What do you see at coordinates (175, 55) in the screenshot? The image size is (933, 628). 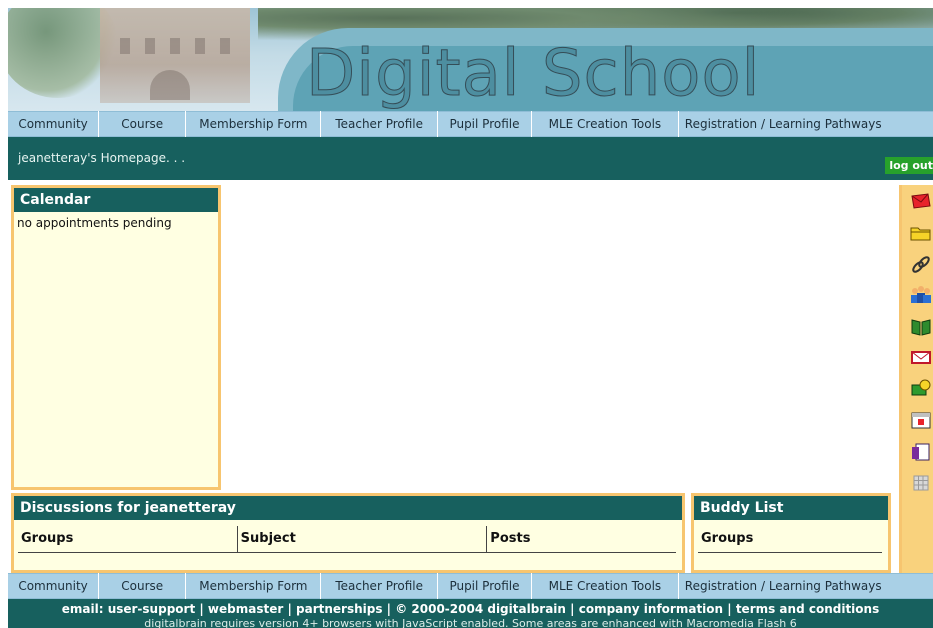 I see `school-building-image` at bounding box center [175, 55].